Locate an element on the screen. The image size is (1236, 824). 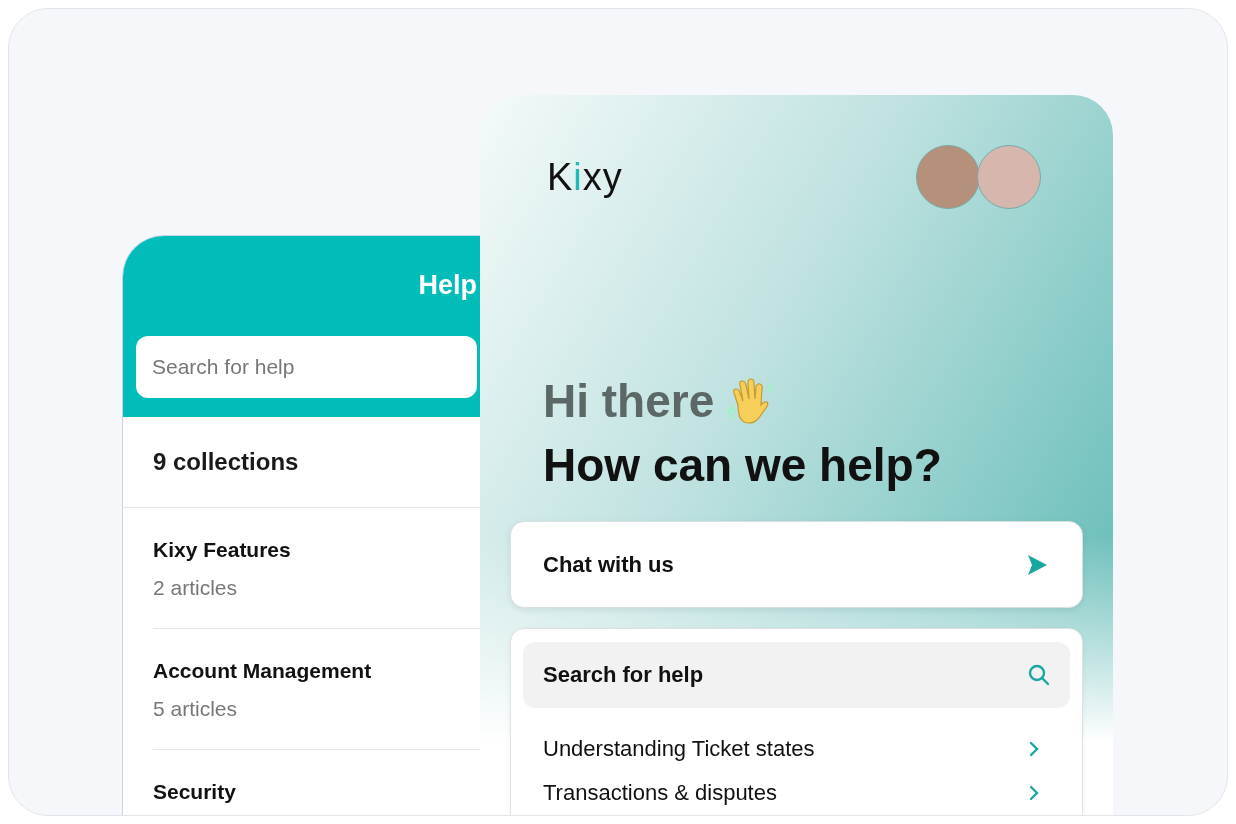
collections-count: 9 collections is located at coordinates (313, 462).